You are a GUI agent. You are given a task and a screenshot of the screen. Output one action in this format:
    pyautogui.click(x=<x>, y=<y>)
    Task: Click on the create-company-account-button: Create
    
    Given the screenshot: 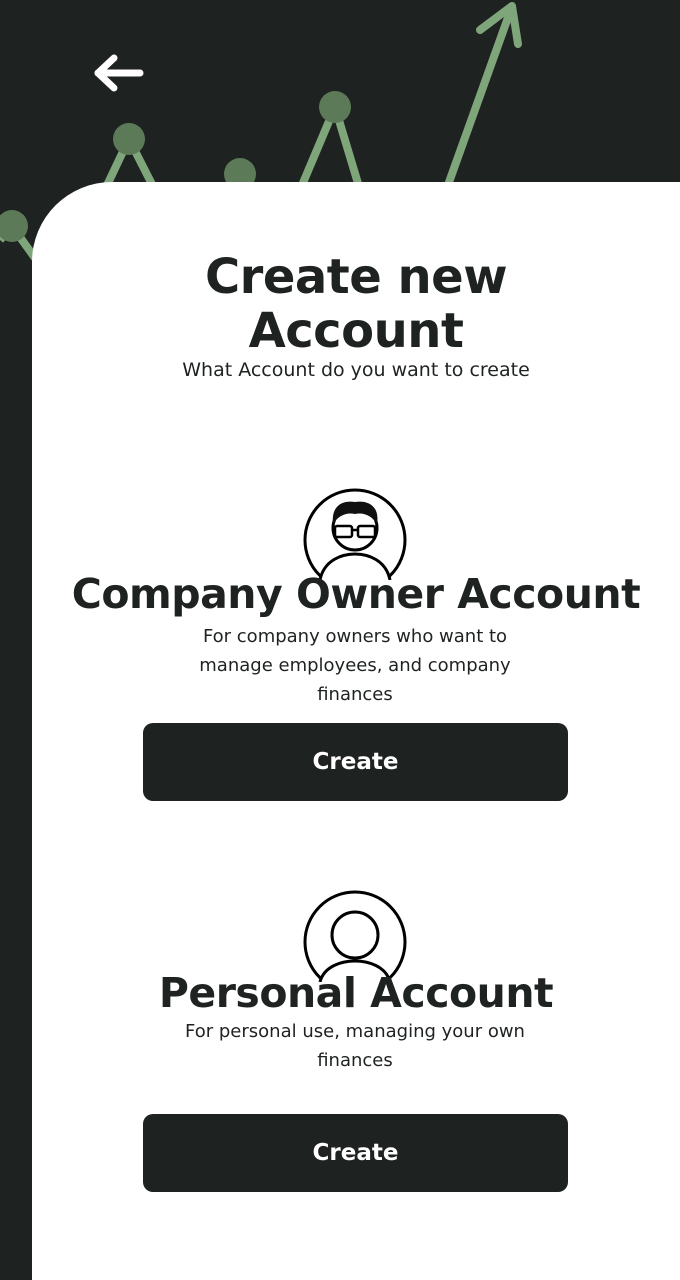 What is the action you would take?
    pyautogui.click(x=355, y=762)
    